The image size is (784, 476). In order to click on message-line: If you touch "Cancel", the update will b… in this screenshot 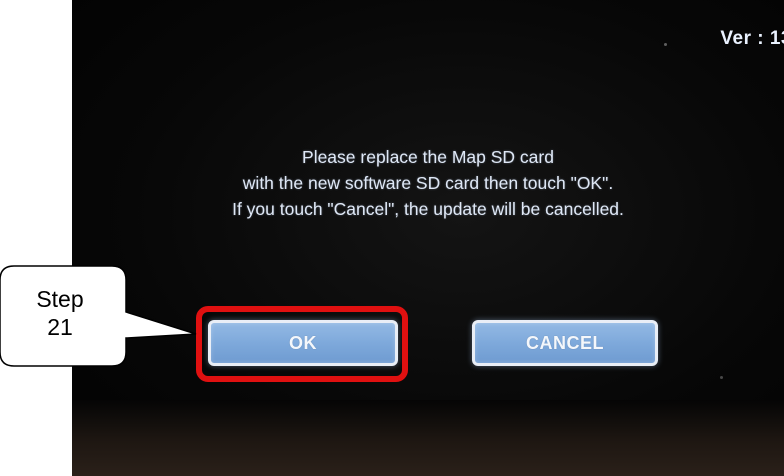, I will do `click(428, 209)`.